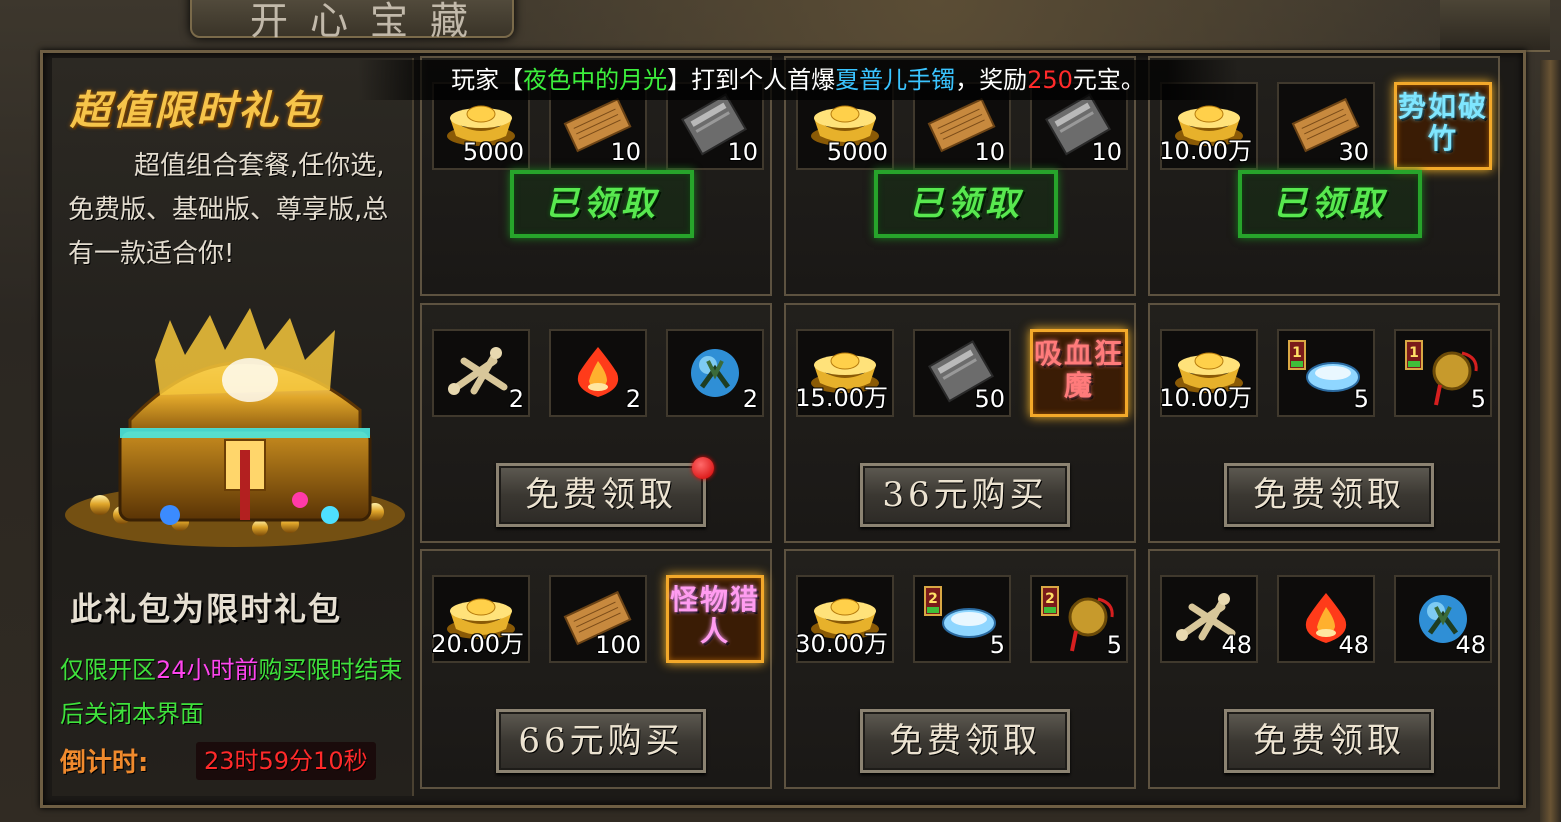 The height and width of the screenshot is (822, 1561). I want to click on package-card: 30.00万 2 5 2 5 免费领取, so click(960, 669).